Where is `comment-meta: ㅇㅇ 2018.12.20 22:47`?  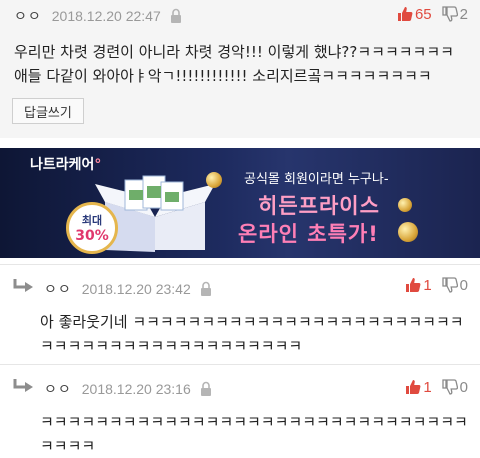 comment-meta: ㅇㅇ 2018.12.20 22:47 is located at coordinates (98, 16).